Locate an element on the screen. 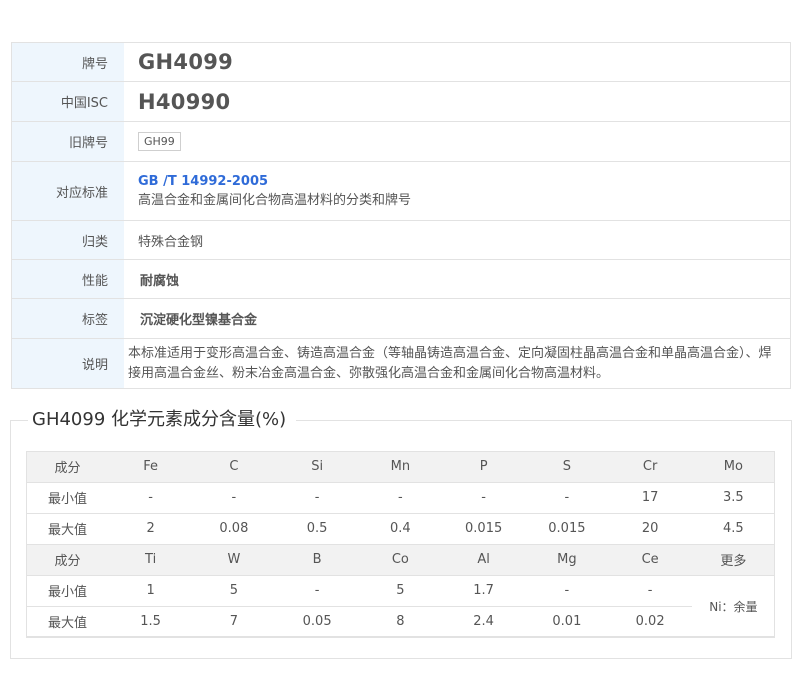 This screenshot has height=685, width=800. composition-max-row: 最大值 2 0.08 0.5 0.4 0.015 0.015 20 4.5 is located at coordinates (400, 529).